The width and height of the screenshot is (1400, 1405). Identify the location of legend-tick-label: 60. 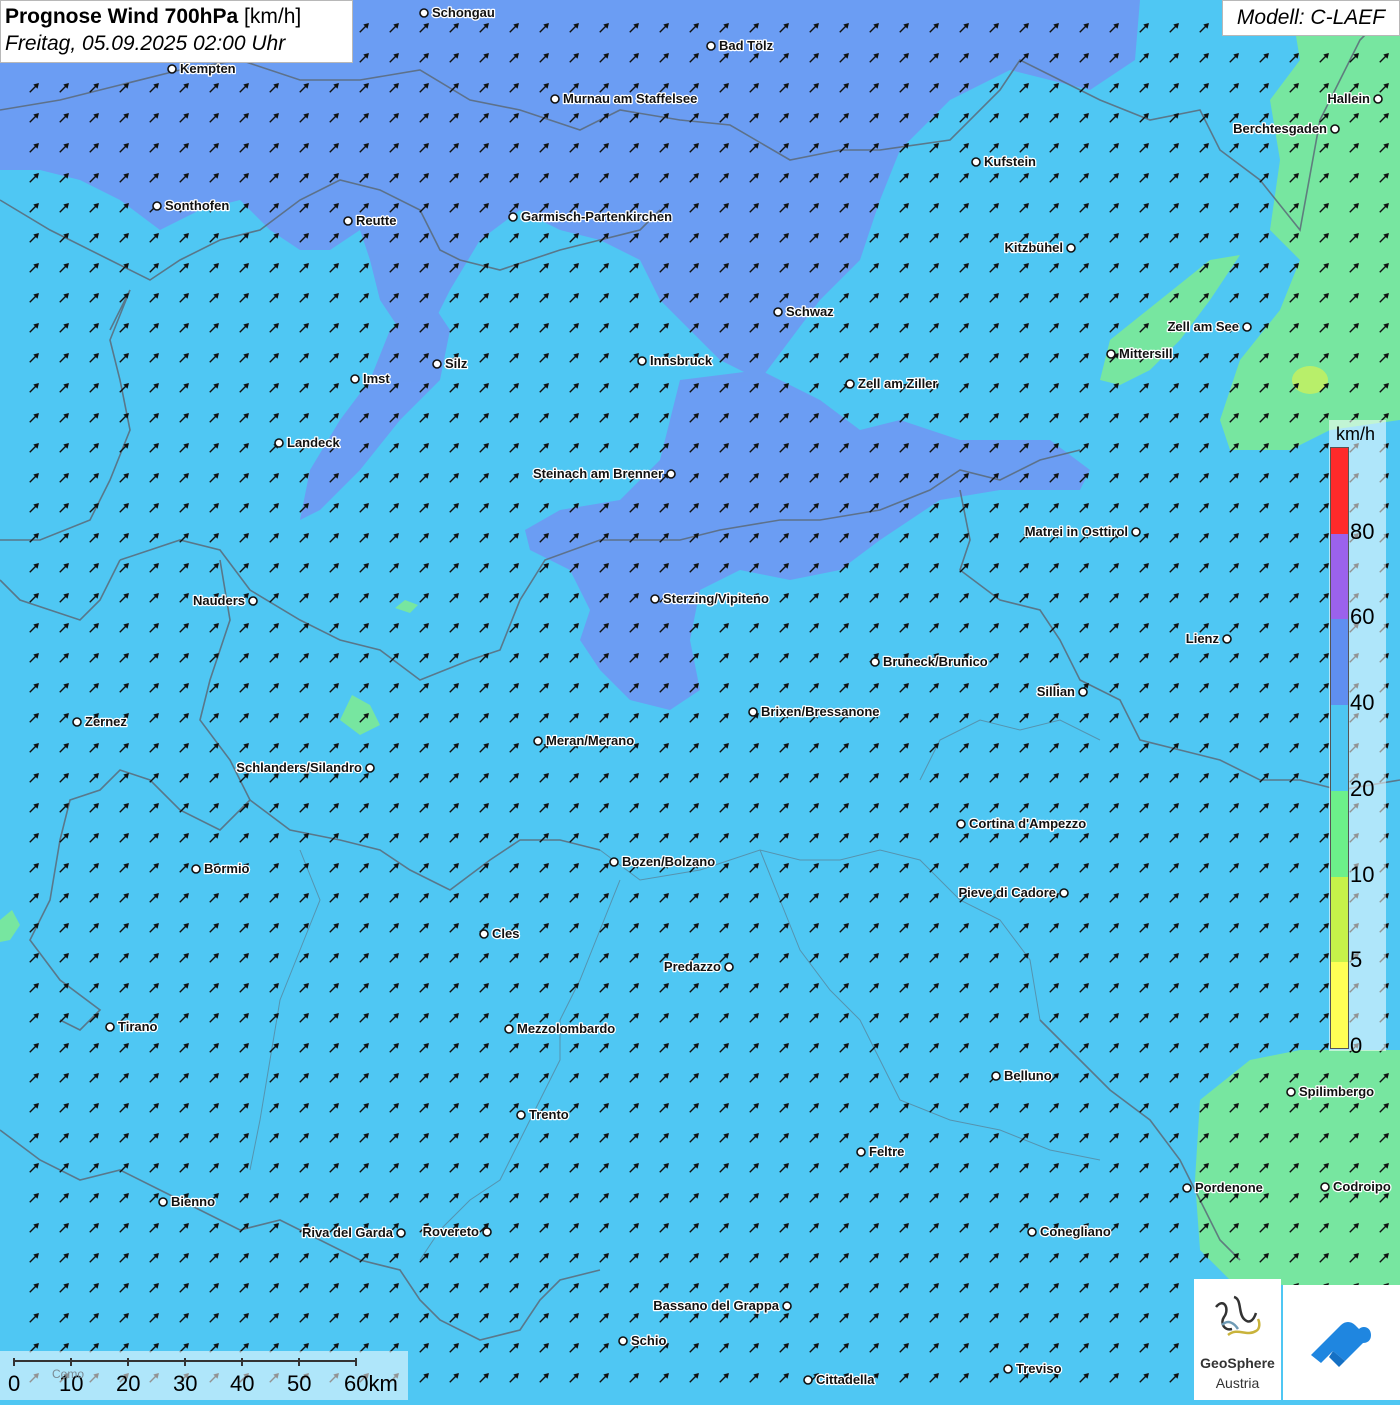
(1362, 617).